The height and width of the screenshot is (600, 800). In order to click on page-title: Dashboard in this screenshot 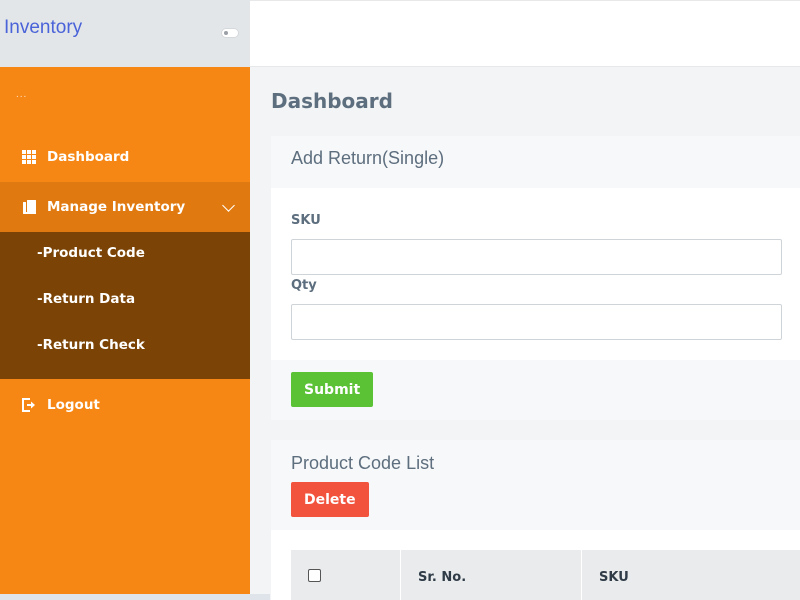, I will do `click(332, 101)`.